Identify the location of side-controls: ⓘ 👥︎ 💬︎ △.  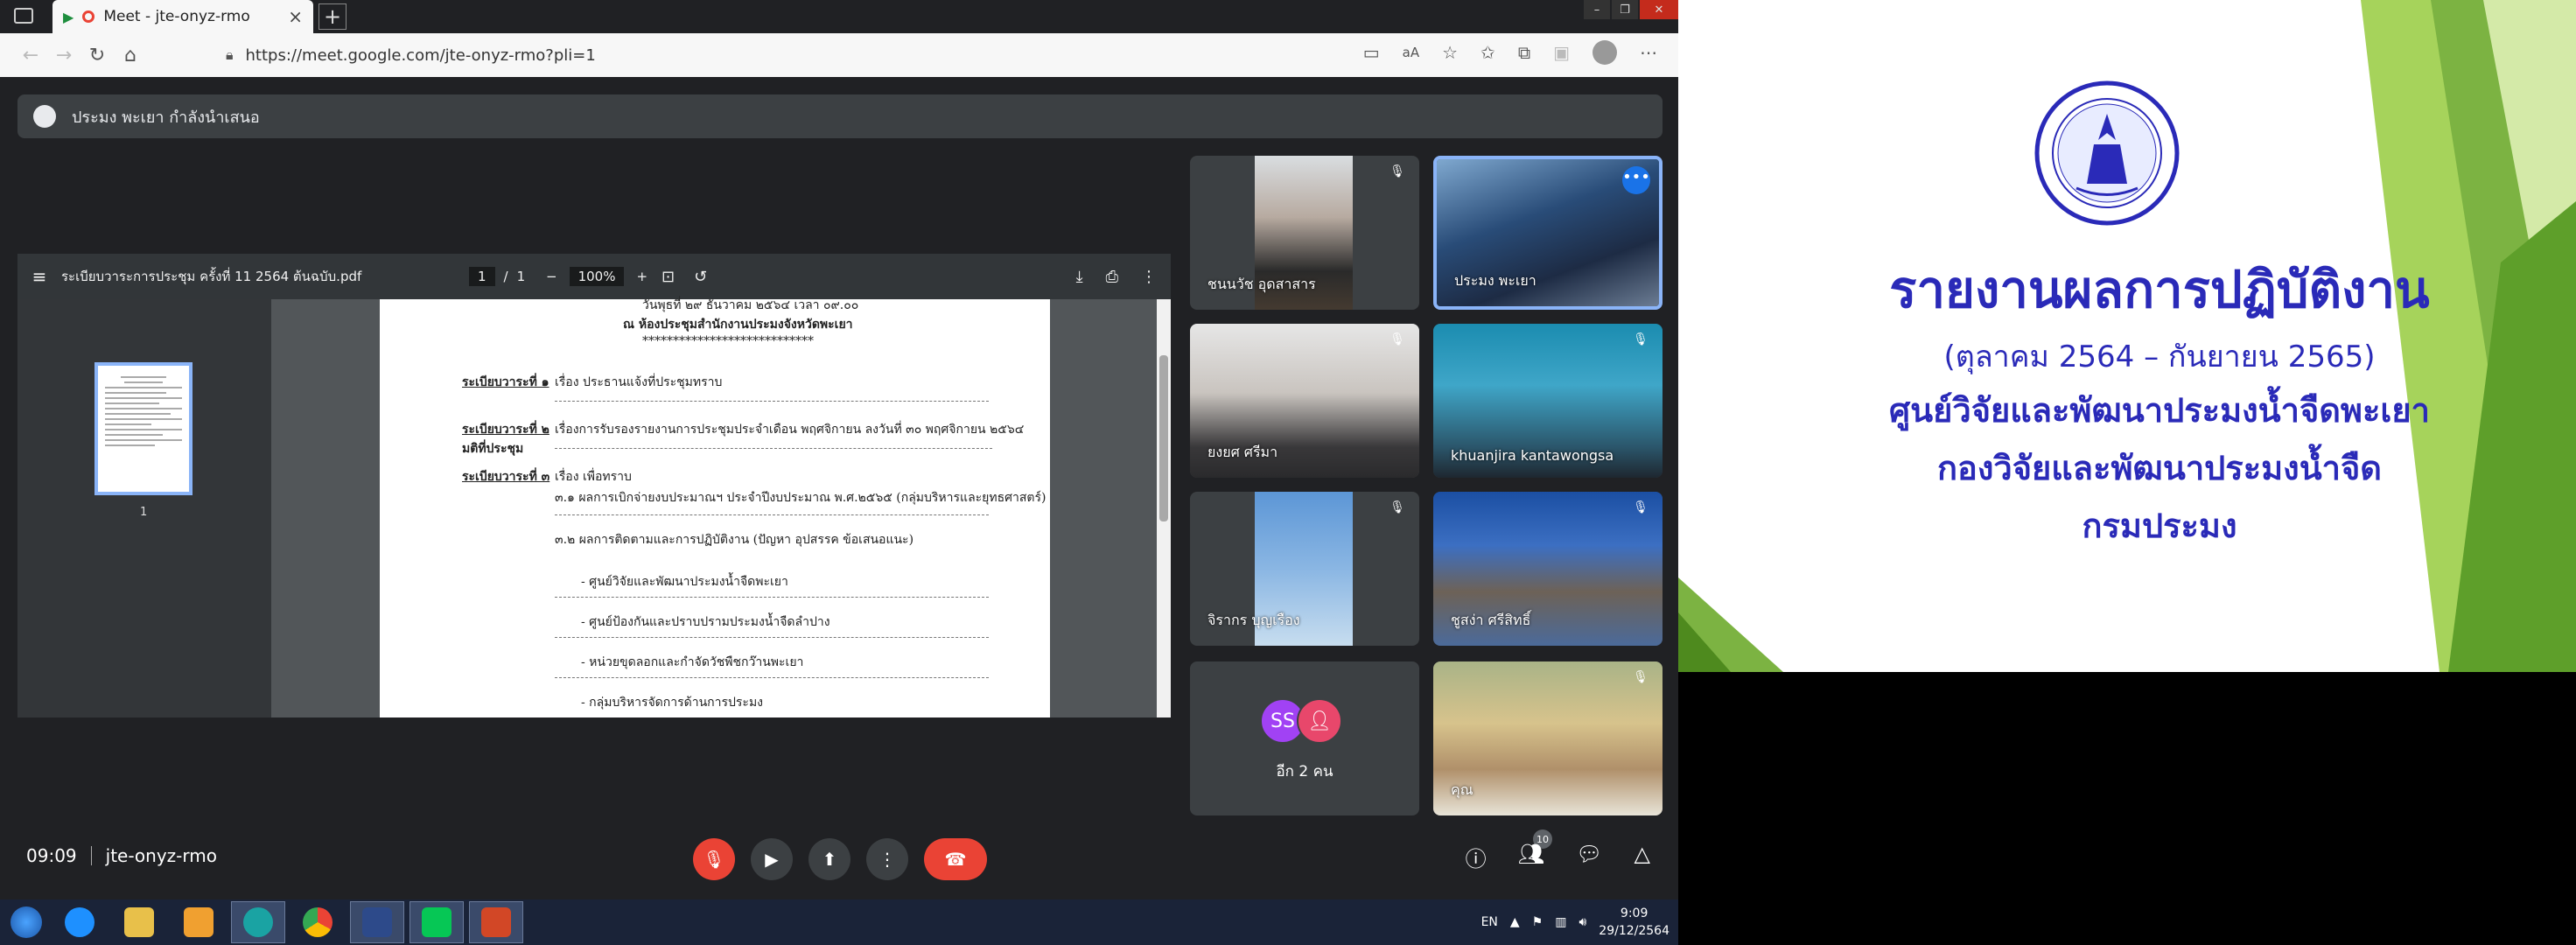
(1558, 857).